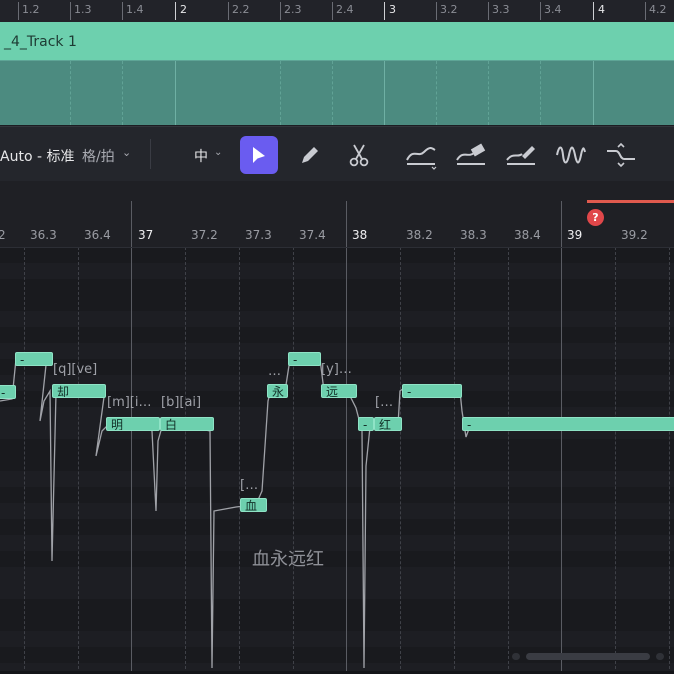  I want to click on pencil-tool-button, so click(310, 155).